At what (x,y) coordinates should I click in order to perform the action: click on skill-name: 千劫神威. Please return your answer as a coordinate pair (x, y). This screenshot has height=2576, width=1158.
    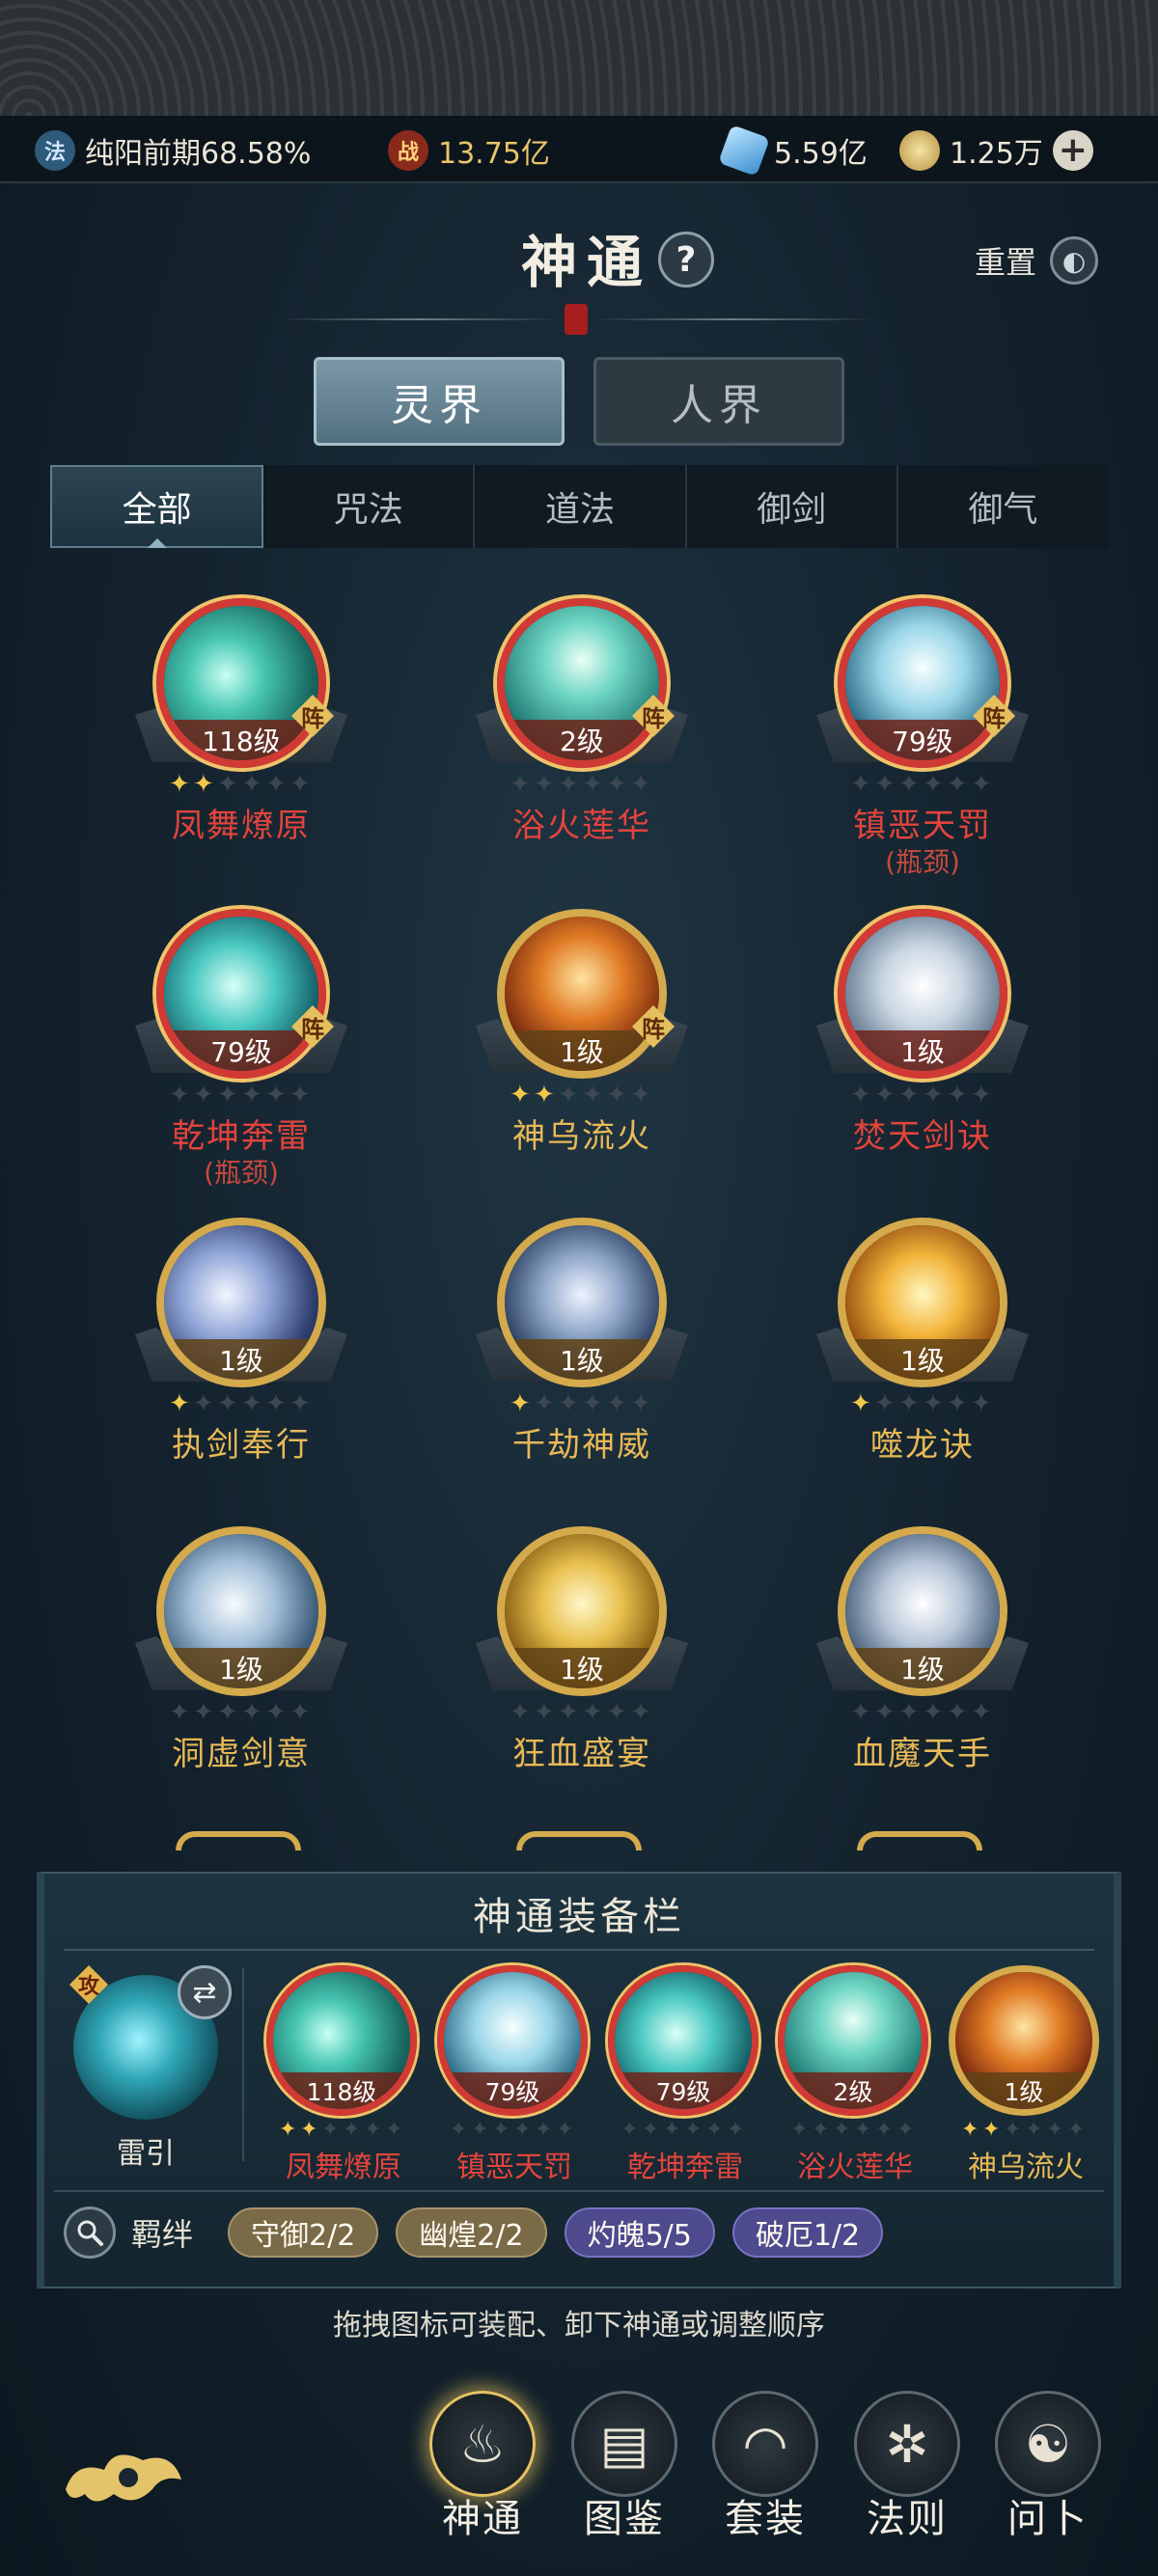
    Looking at the image, I should click on (581, 1445).